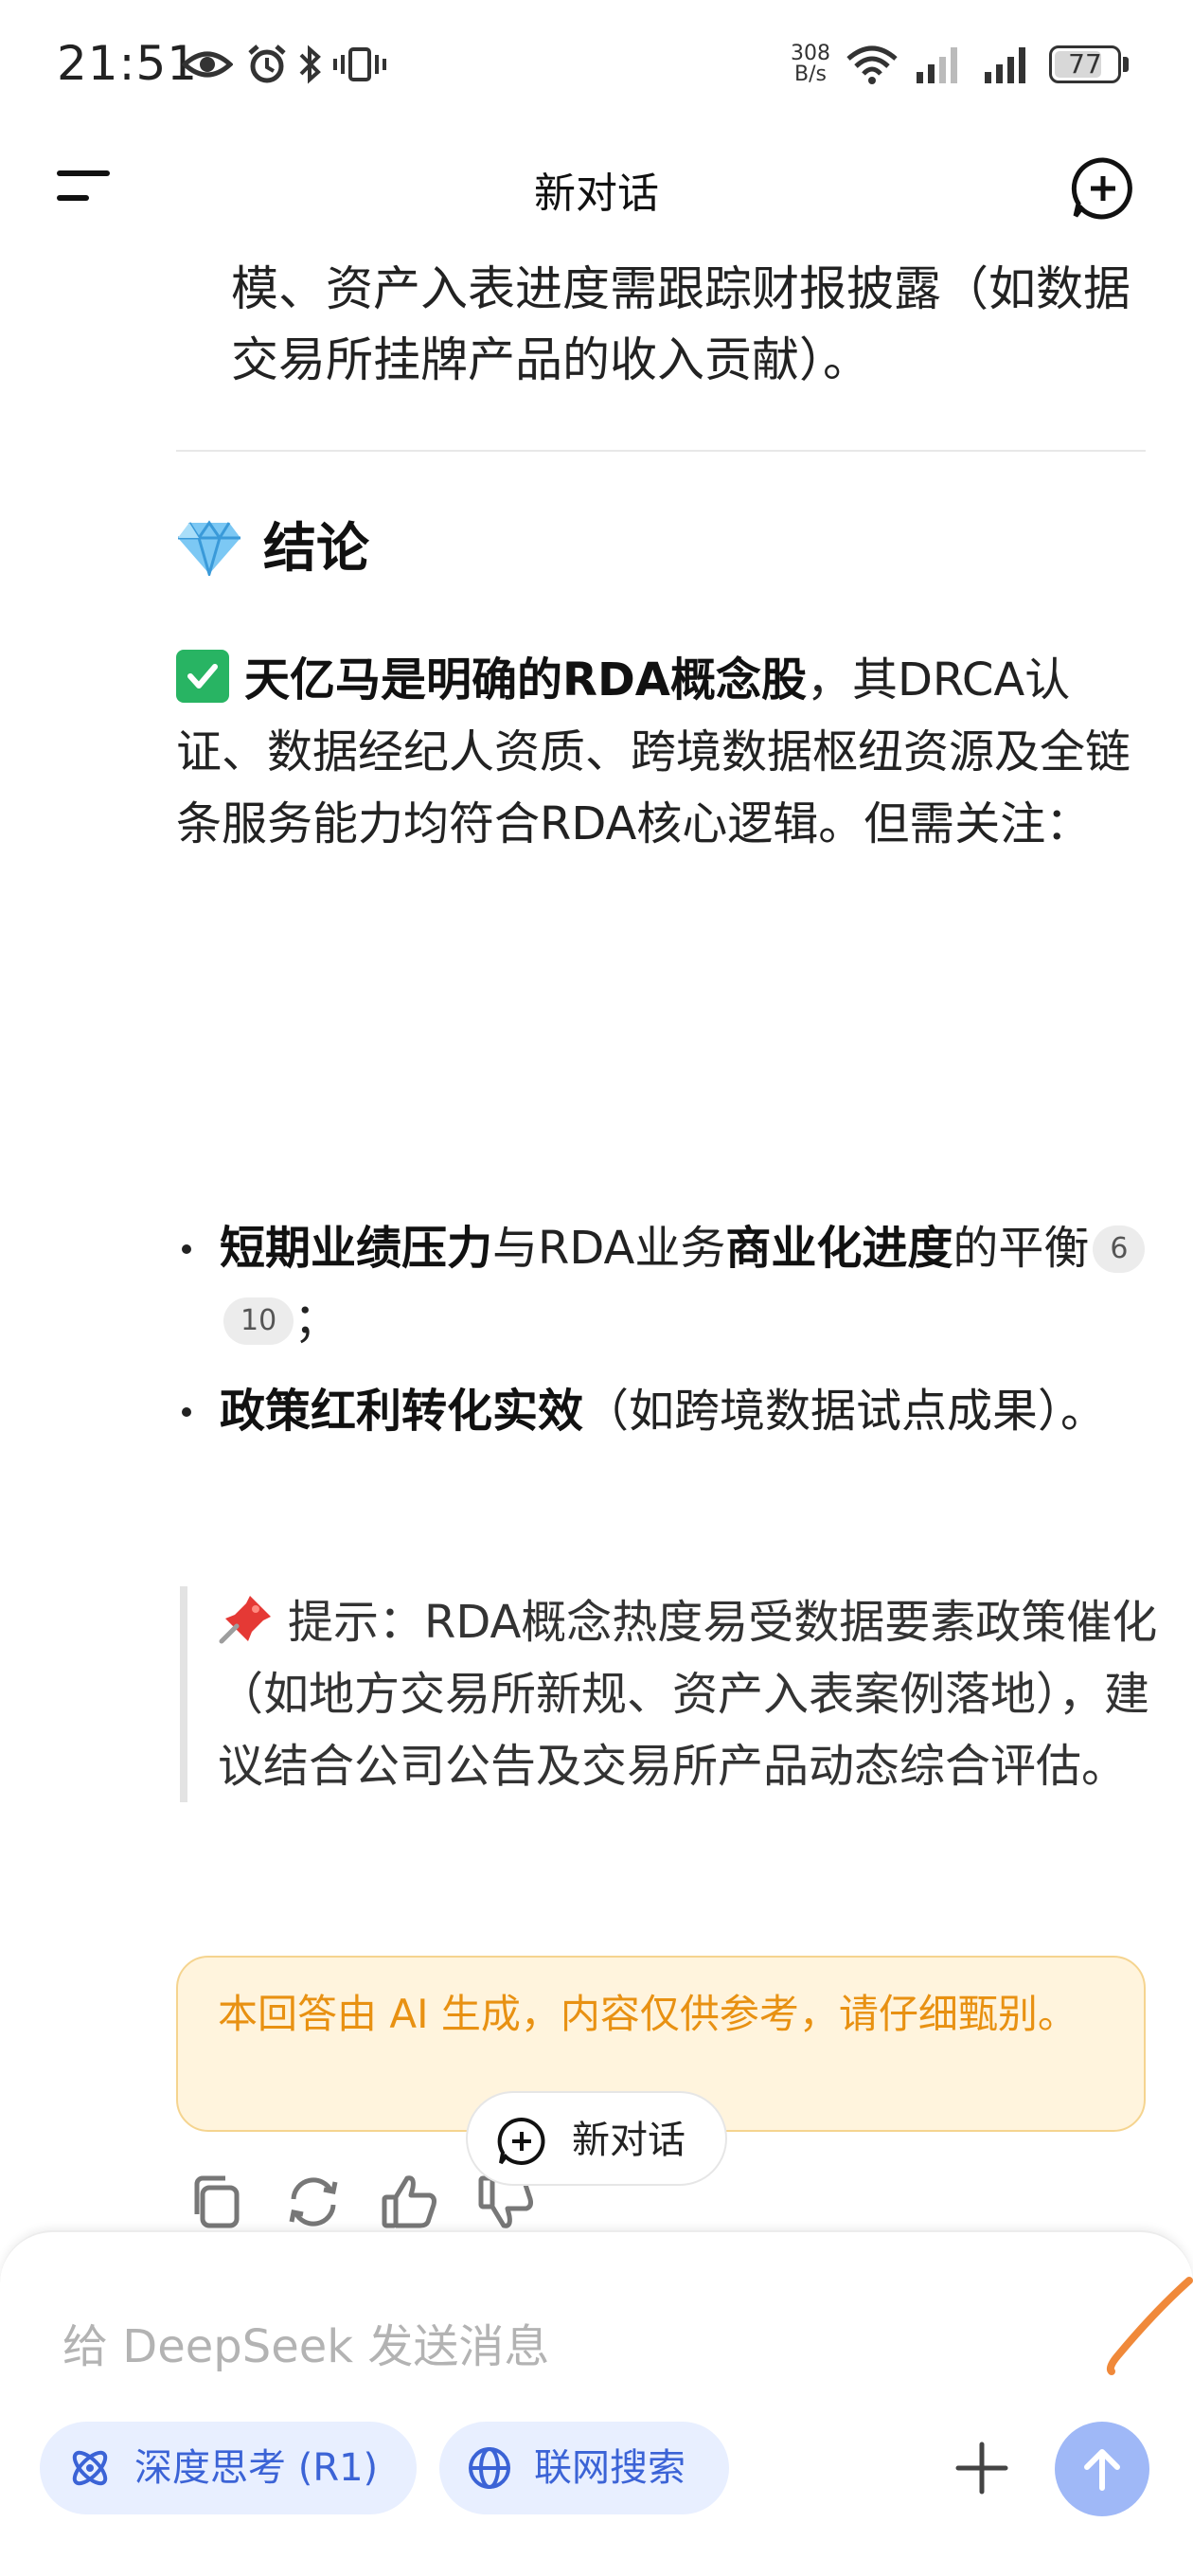 The image size is (1193, 2576). I want to click on wifi-icon, so click(872, 64).